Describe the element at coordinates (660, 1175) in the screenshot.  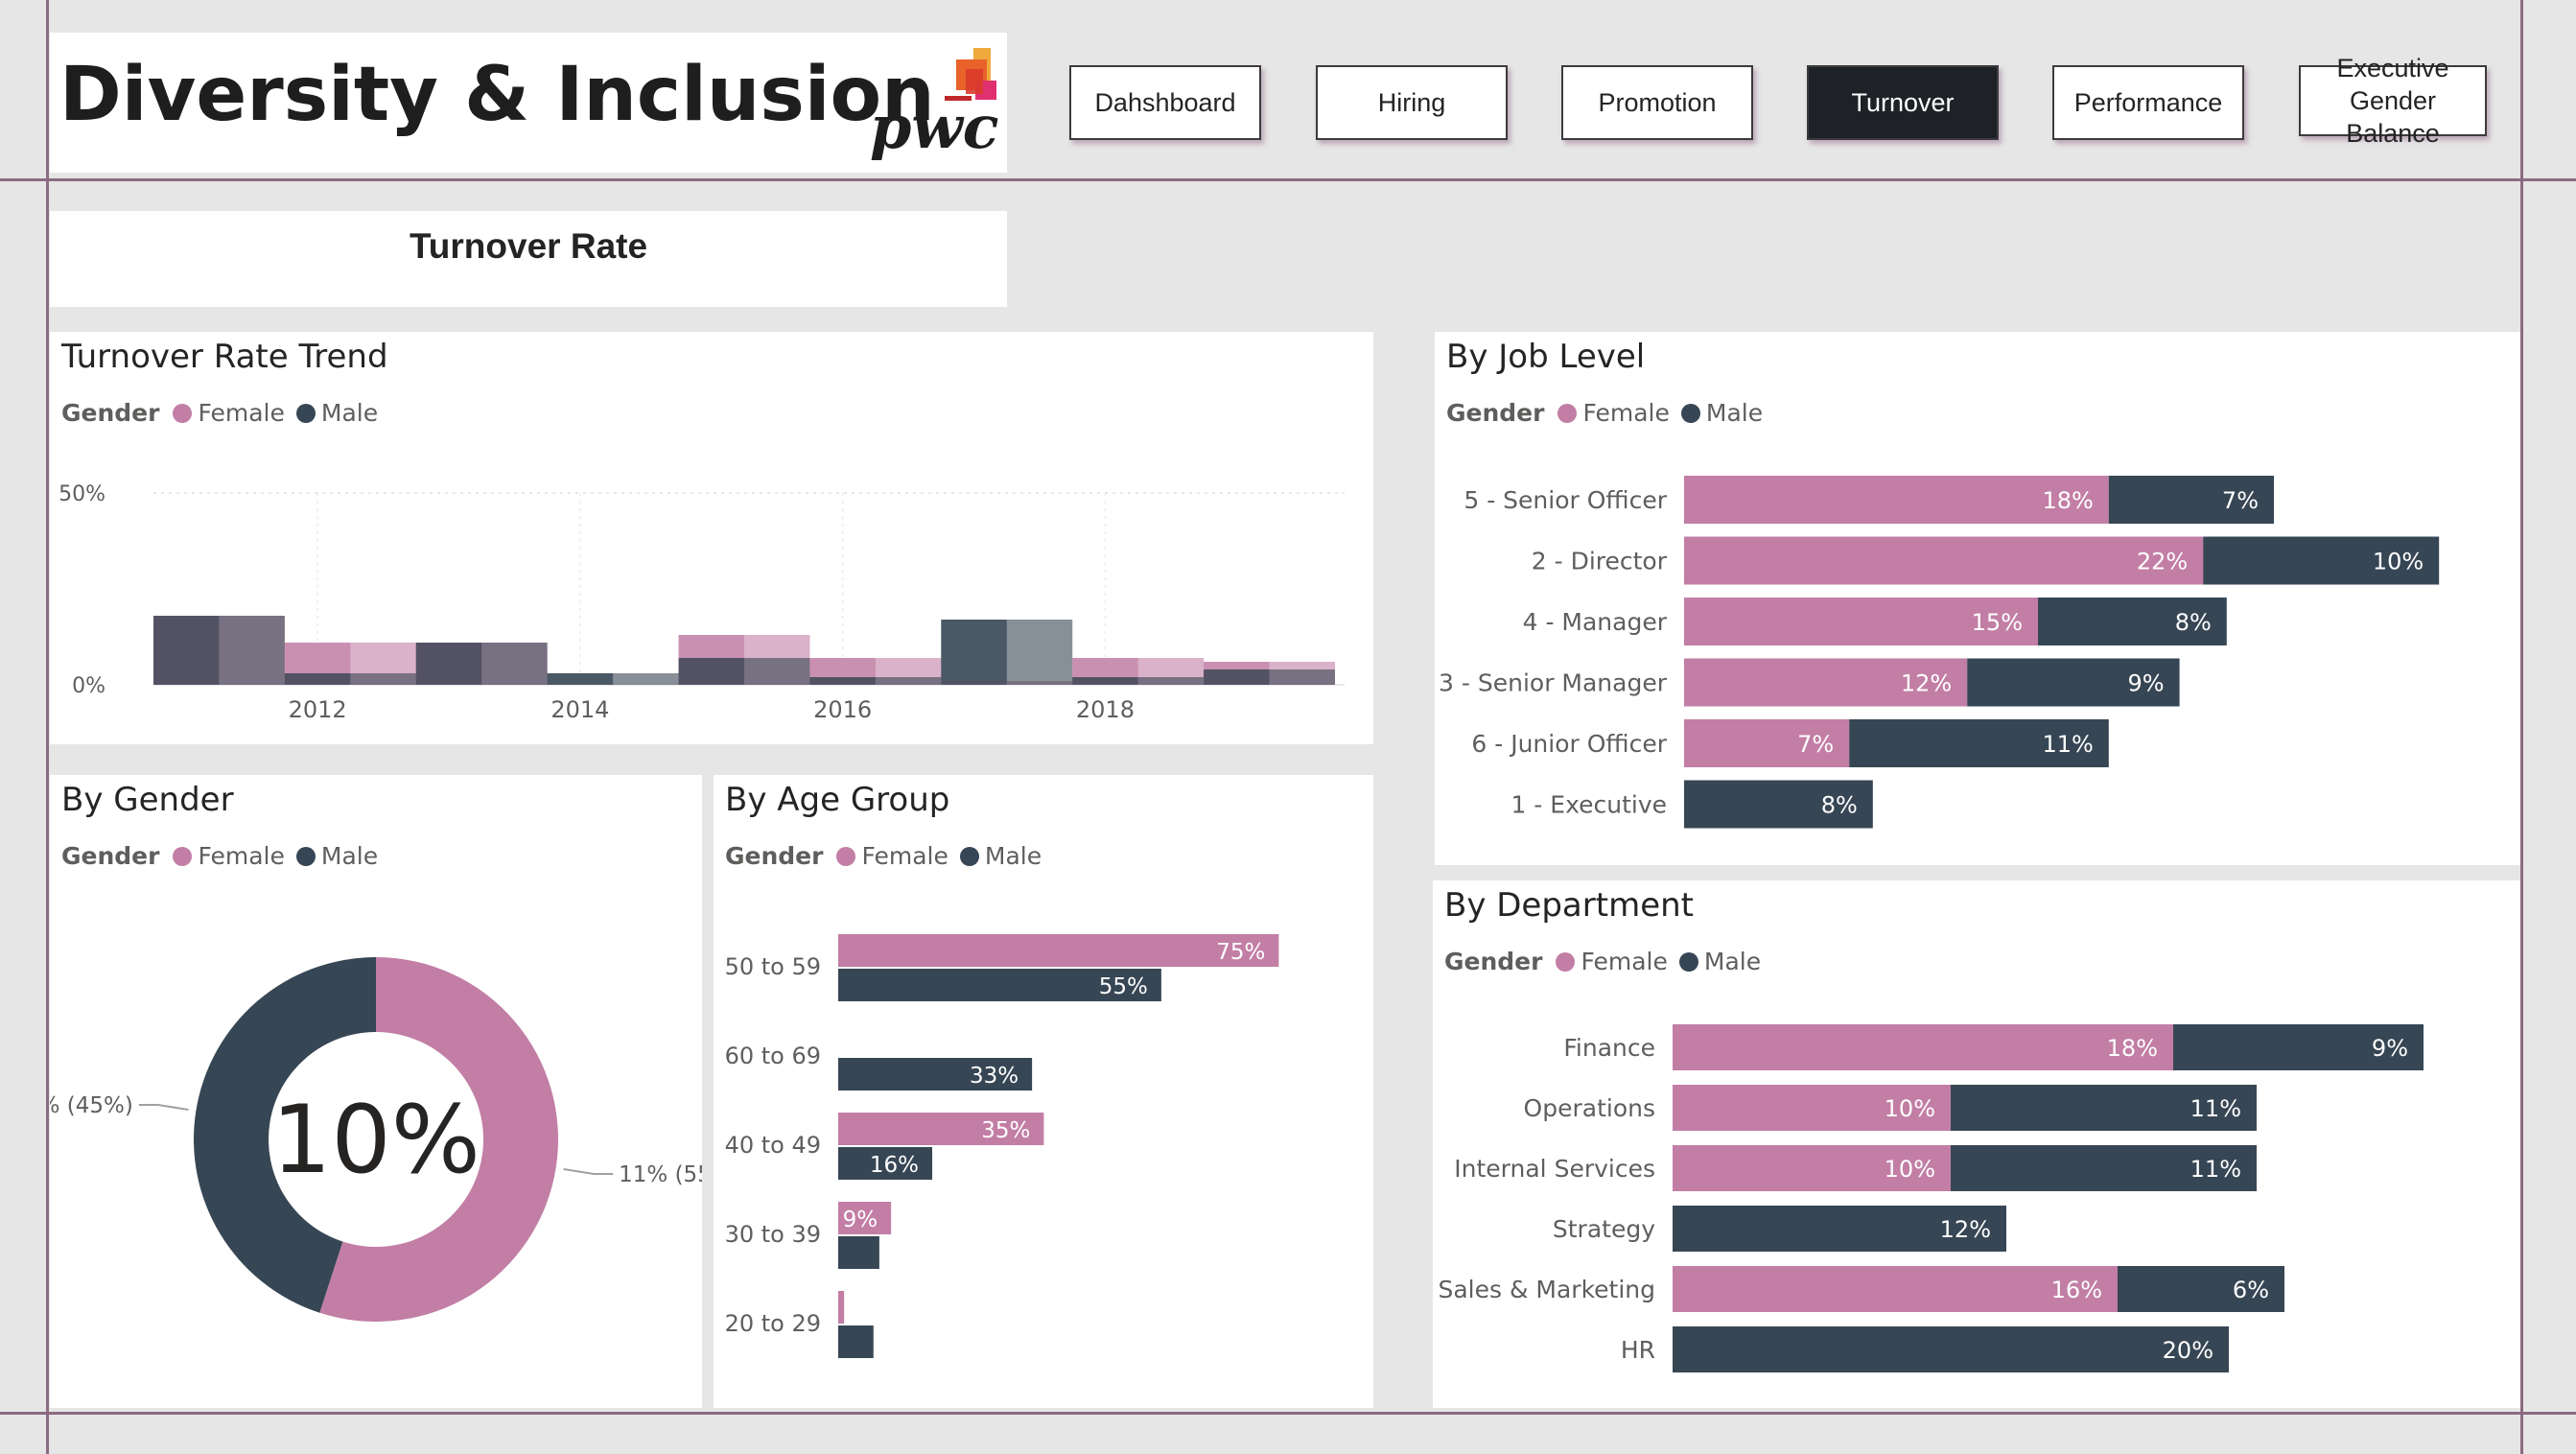
I see `donut-slice-label: 11% (55%)` at that location.